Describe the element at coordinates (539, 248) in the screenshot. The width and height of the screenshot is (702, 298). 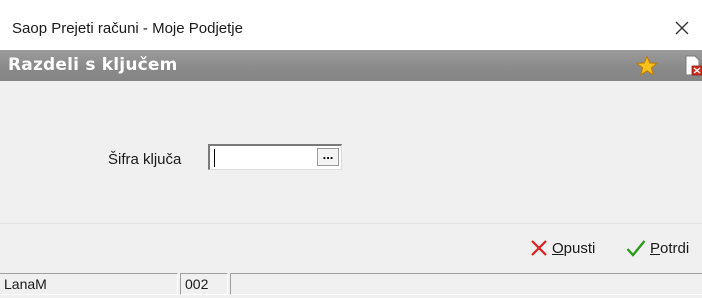
I see `cancel-icon` at that location.